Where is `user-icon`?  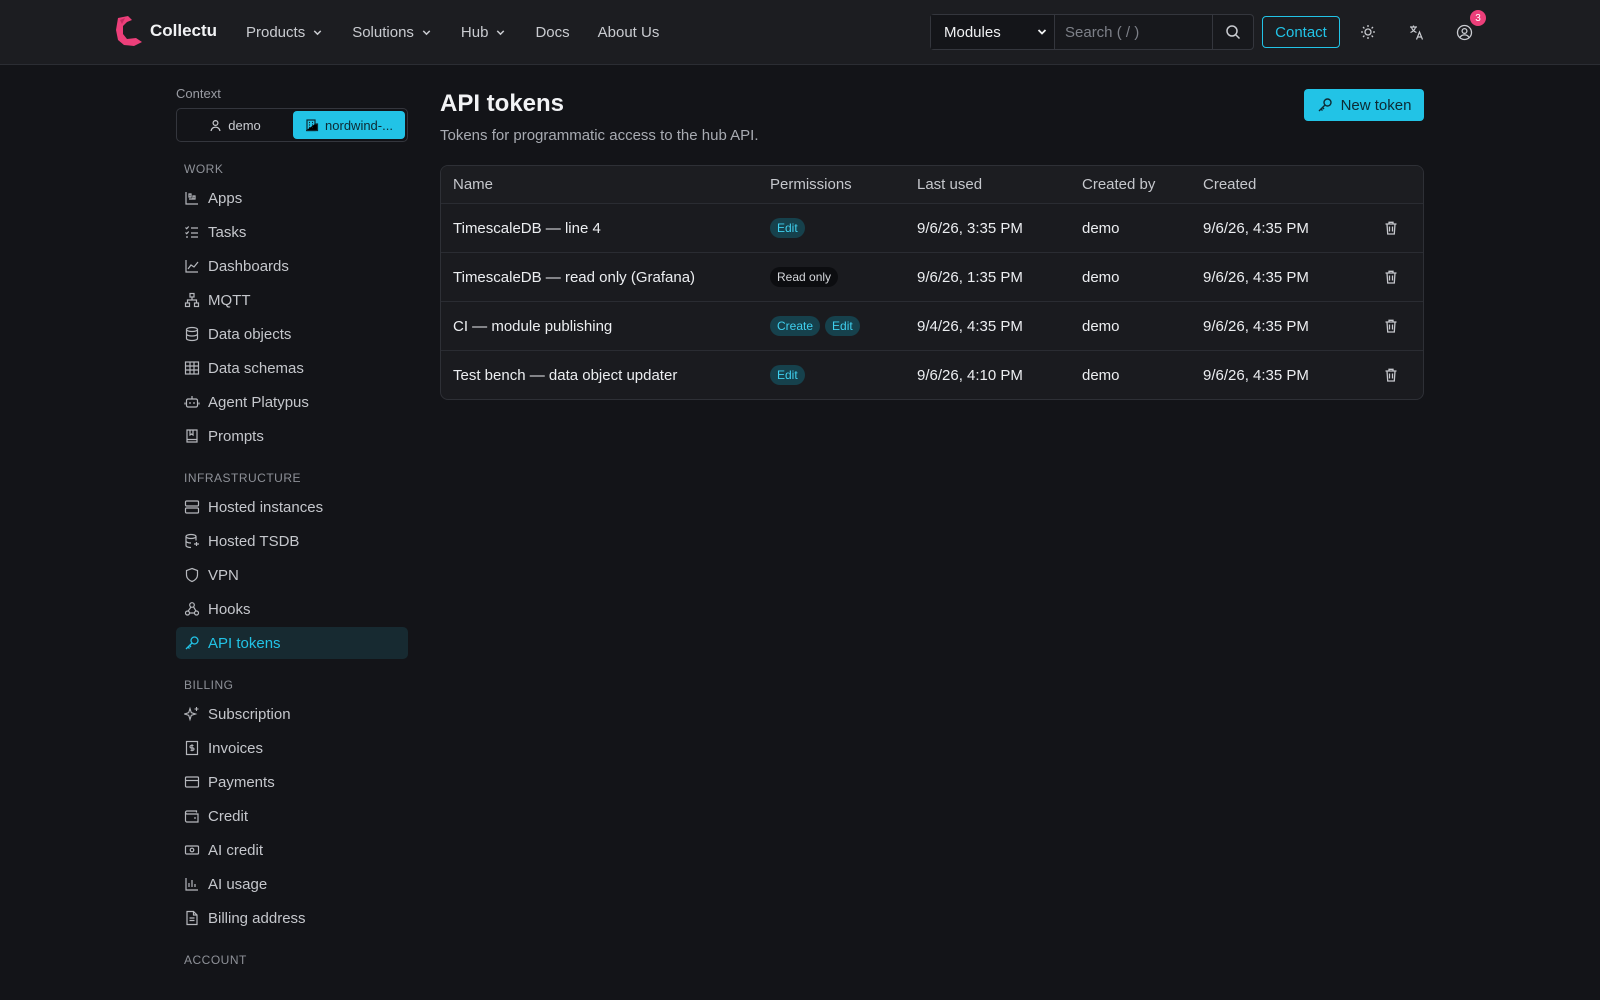 user-icon is located at coordinates (215, 125).